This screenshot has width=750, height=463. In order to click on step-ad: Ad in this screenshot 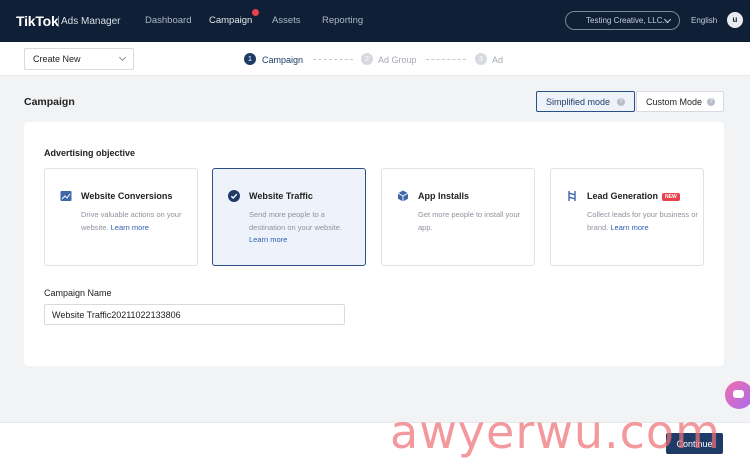, I will do `click(497, 60)`.